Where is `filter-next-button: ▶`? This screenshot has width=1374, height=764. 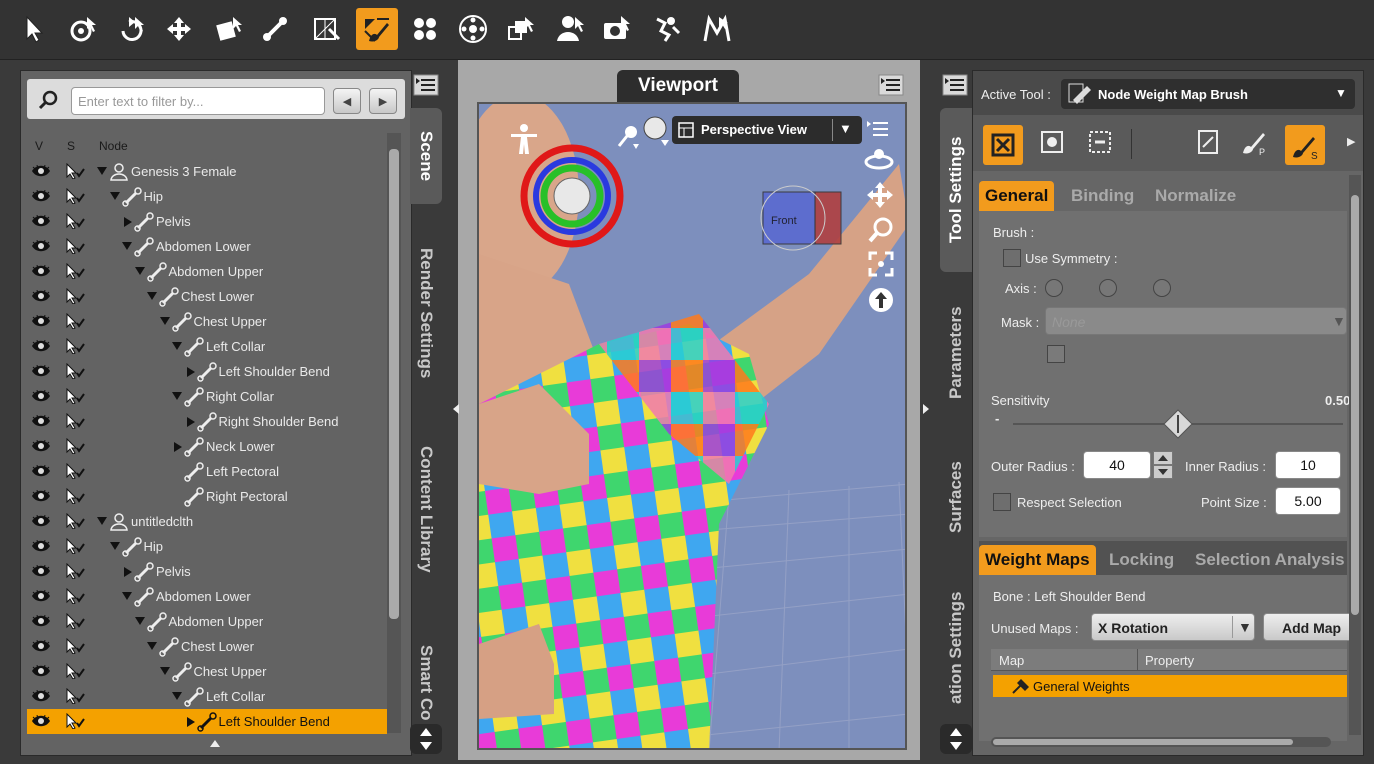 filter-next-button: ▶ is located at coordinates (383, 101).